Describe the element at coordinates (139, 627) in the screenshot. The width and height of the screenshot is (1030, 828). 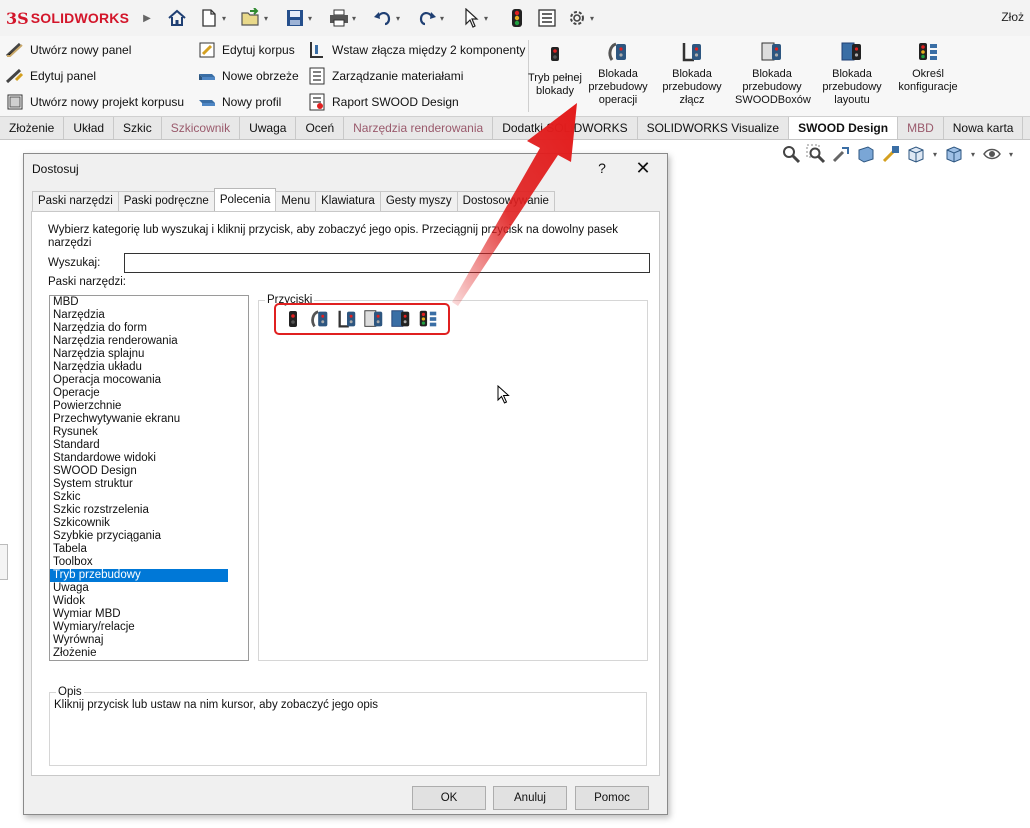
I see `list-item: Wymiary/relacje` at that location.